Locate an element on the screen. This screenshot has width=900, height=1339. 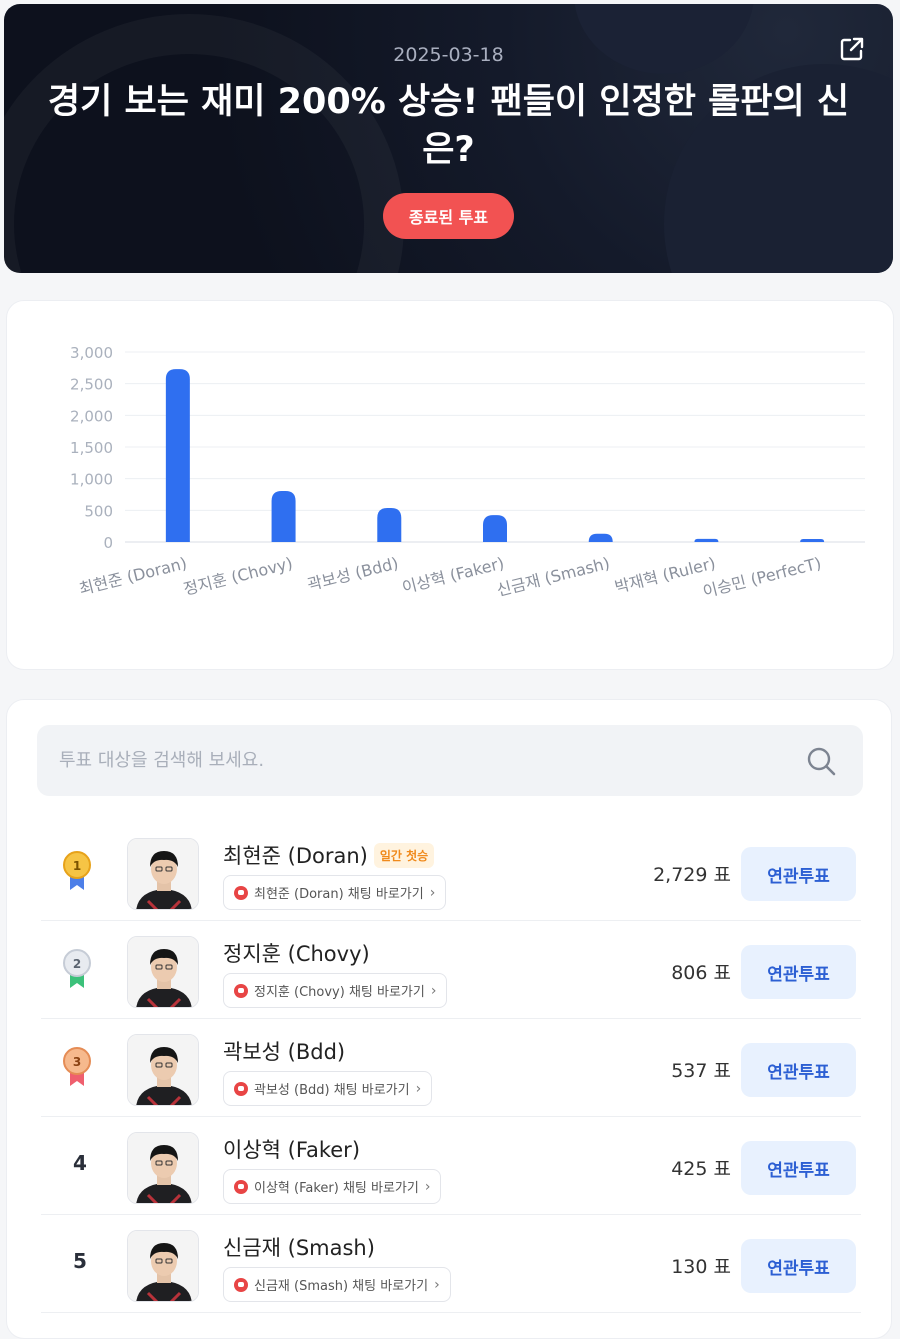
rank-medal-icon: 2 is located at coordinates (77, 968).